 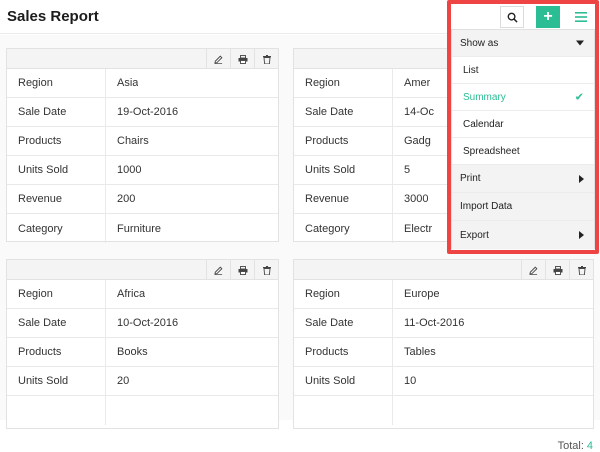 I want to click on total-count: Total: 4, so click(x=575, y=446).